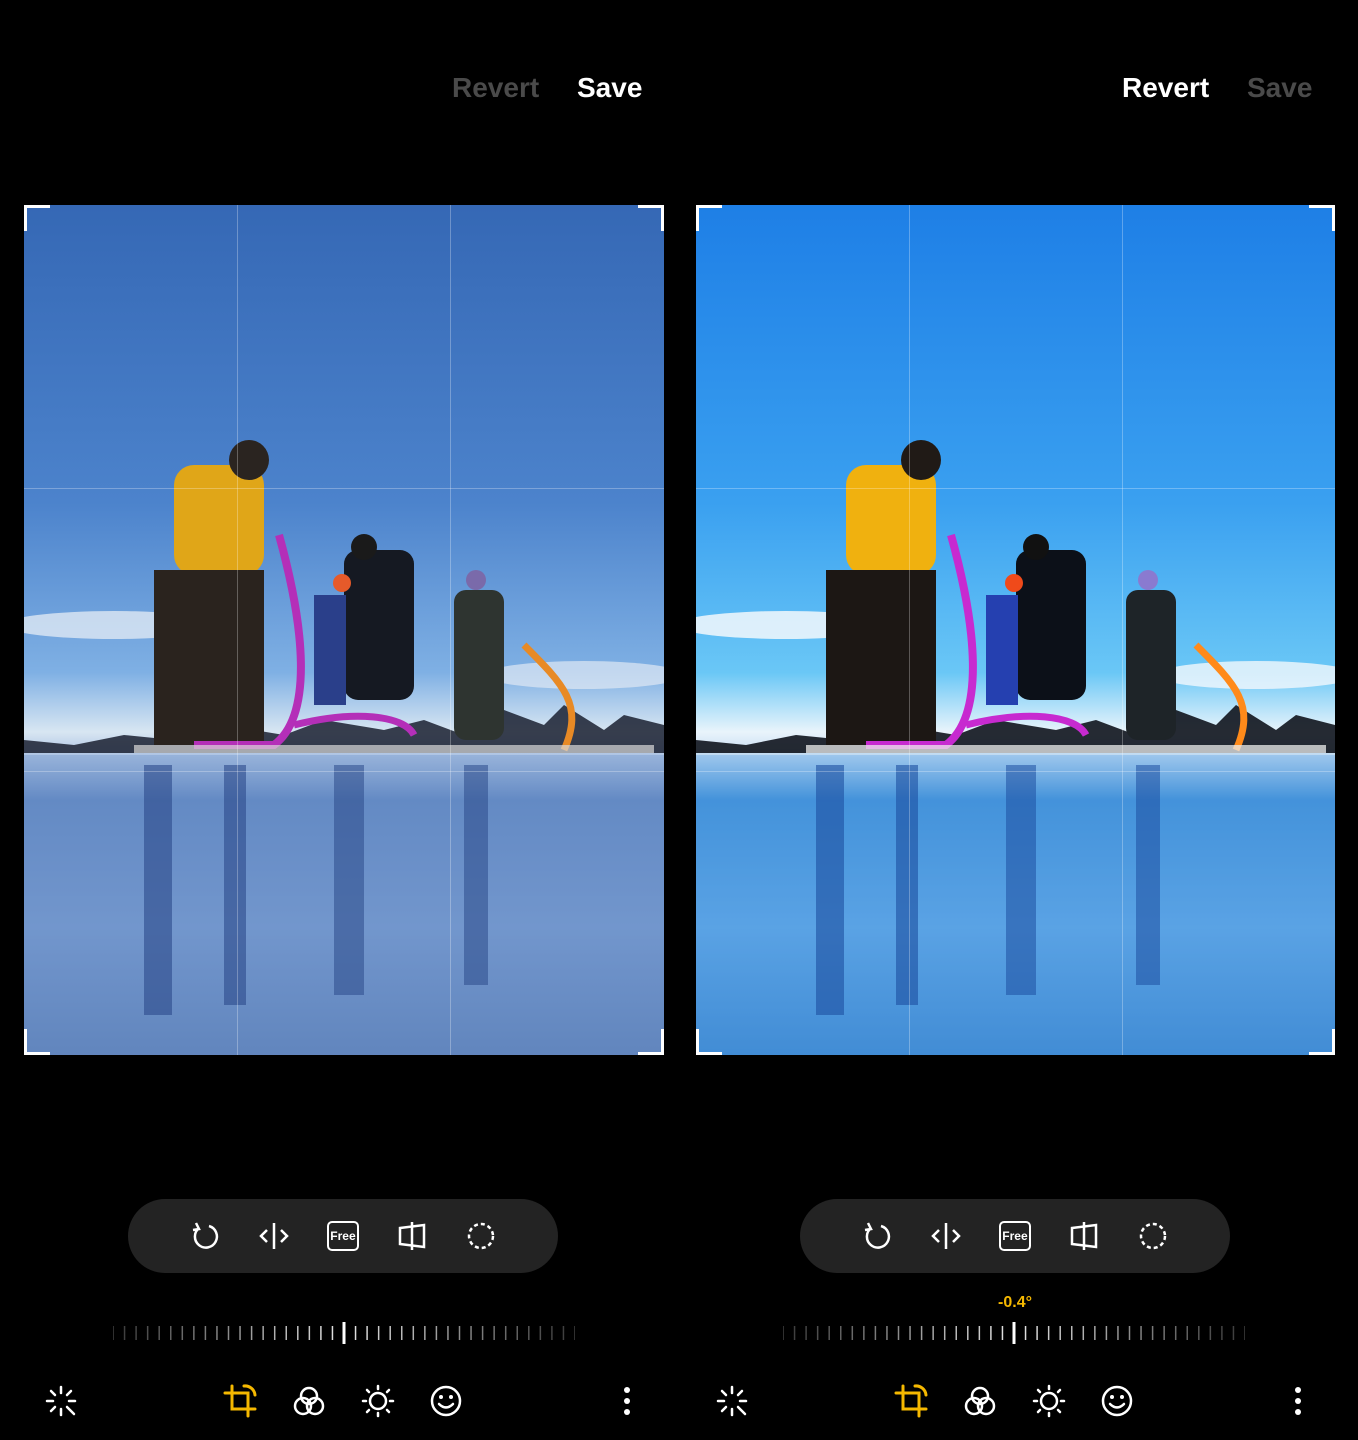  What do you see at coordinates (1015, 1302) in the screenshot?
I see `straighten-angle-label: -0.4°` at bounding box center [1015, 1302].